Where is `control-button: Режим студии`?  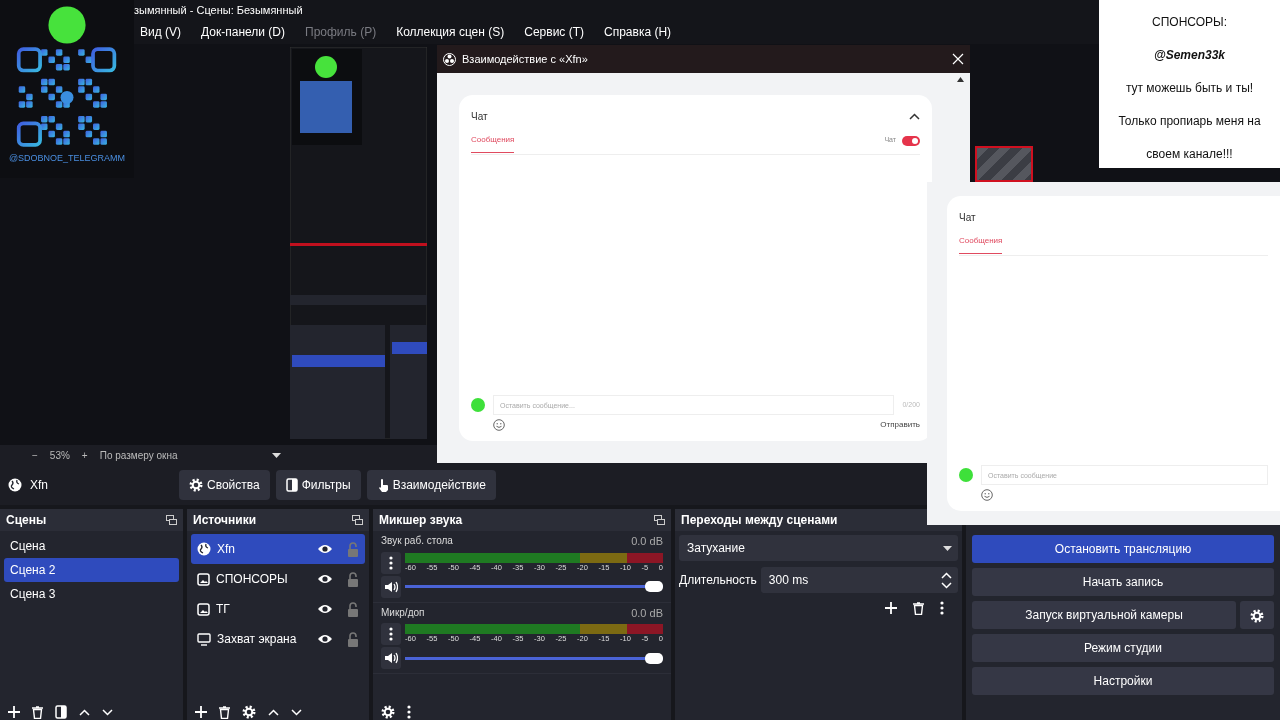
control-button: Режим студии is located at coordinates (1123, 648).